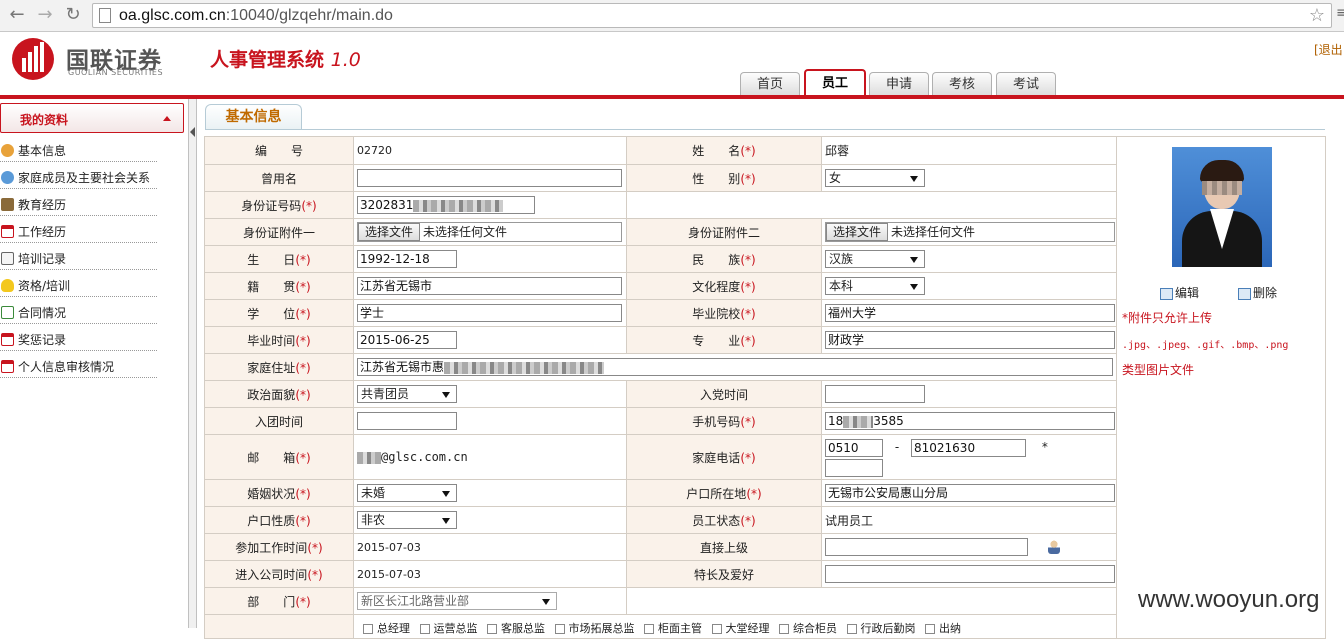  What do you see at coordinates (489, 286) in the screenshot?
I see `native-input: 江苏省无锡市` at bounding box center [489, 286].